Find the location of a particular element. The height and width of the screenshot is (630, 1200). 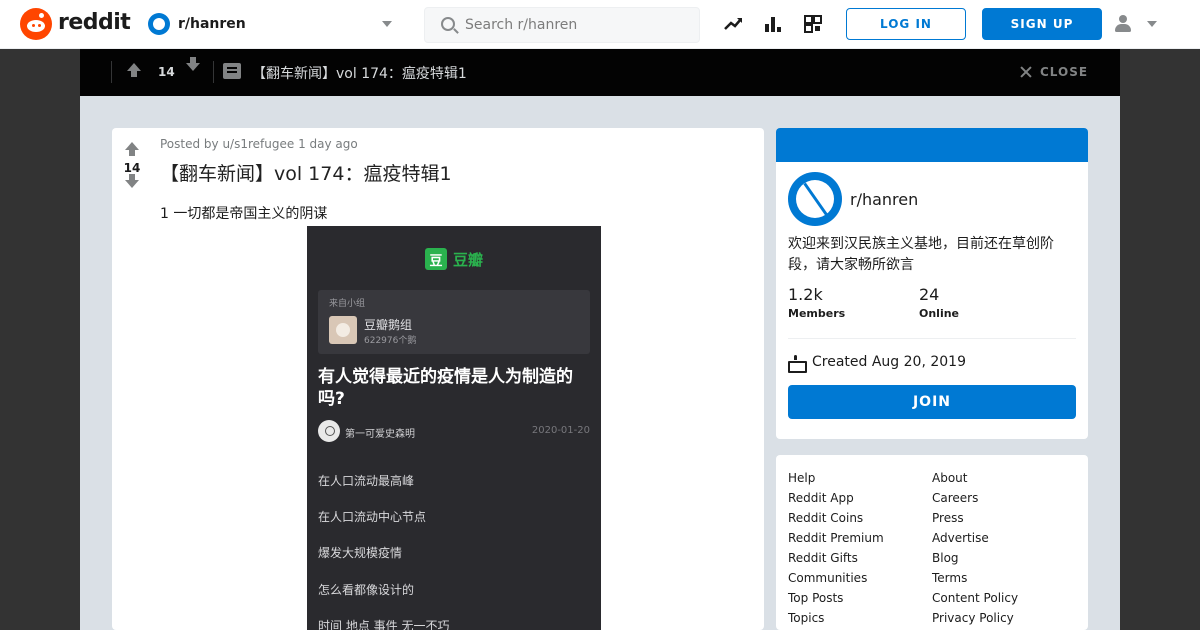

image-headline: 有人觉得最近的疫情是人为制造的吗? is located at coordinates (445, 388).